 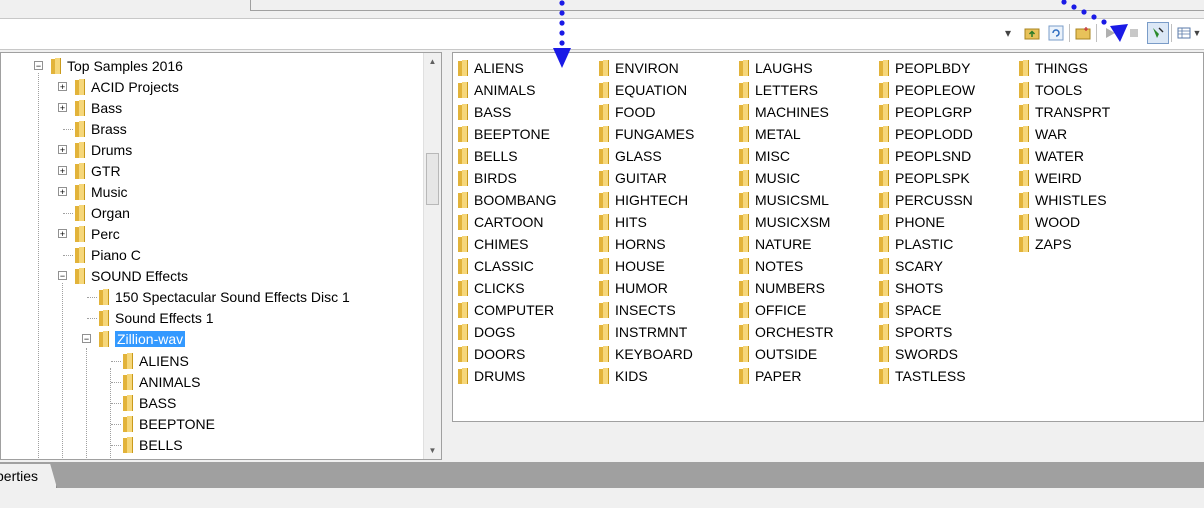 What do you see at coordinates (102, 212) in the screenshot?
I see `tree-item-organ: Organ` at bounding box center [102, 212].